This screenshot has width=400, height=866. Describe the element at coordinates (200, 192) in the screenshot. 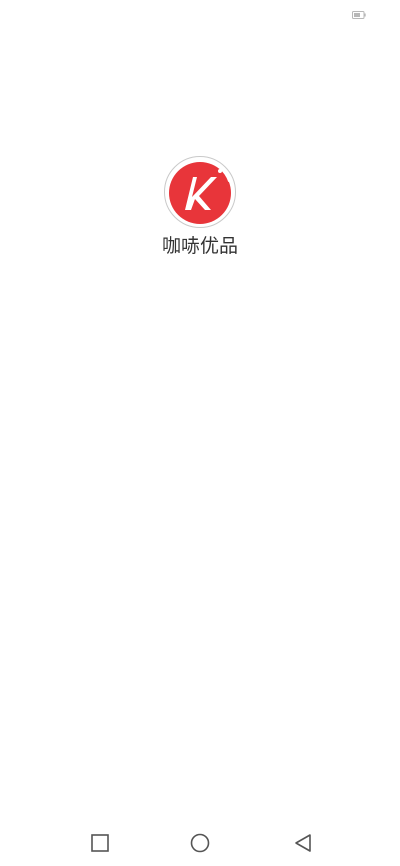

I see `app-logo` at that location.